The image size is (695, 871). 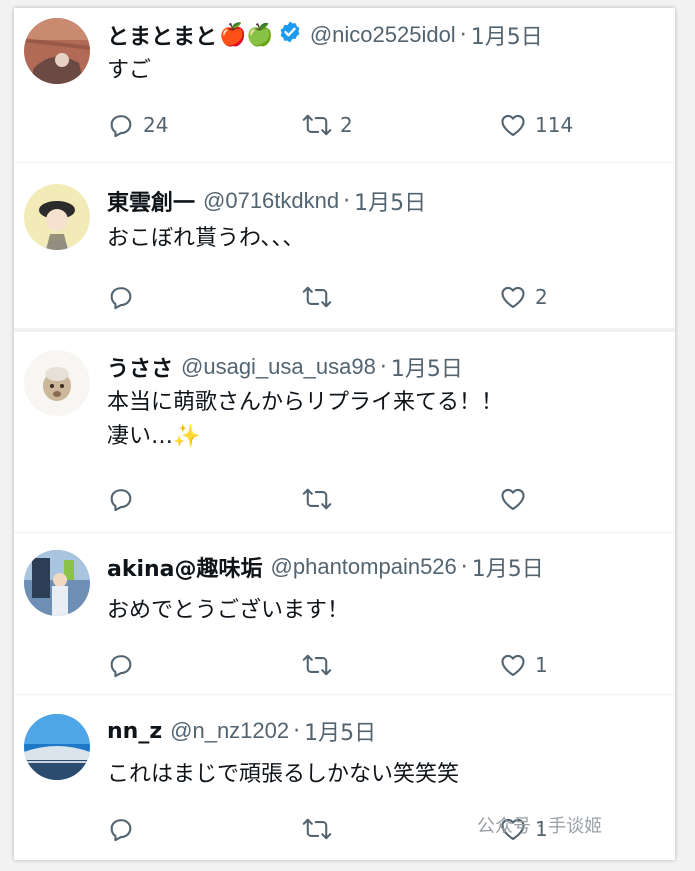 What do you see at coordinates (134, 731) in the screenshot?
I see `display-name: nn_z` at bounding box center [134, 731].